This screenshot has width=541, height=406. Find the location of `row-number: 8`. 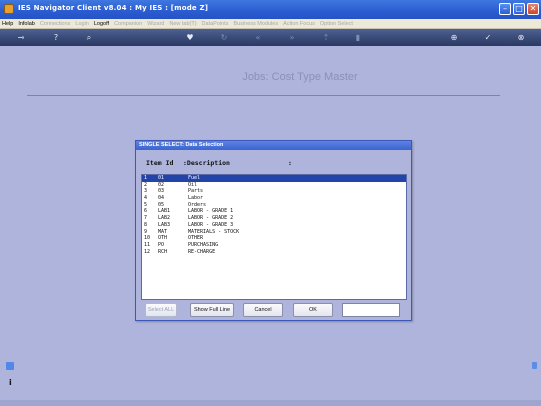

row-number: 8 is located at coordinates (146, 224).